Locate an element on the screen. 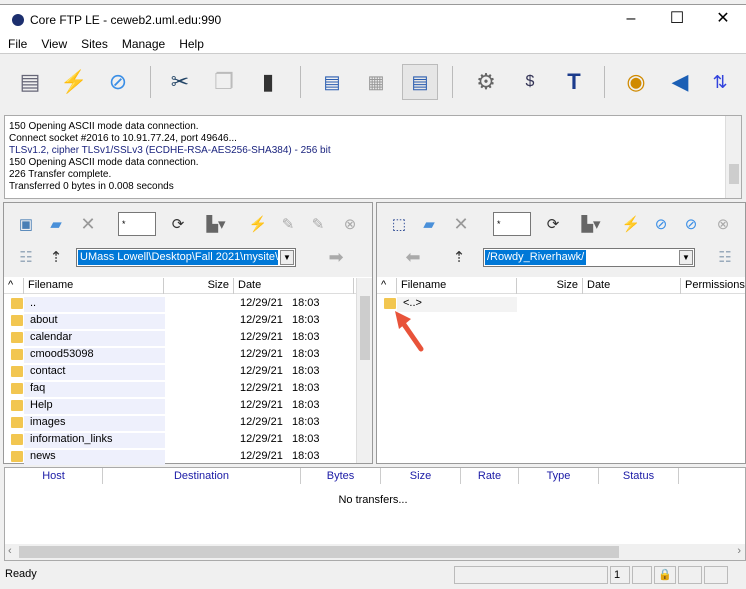 This screenshot has width=746, height=589. log-line: 226 Transfer complete. is located at coordinates (60, 174).